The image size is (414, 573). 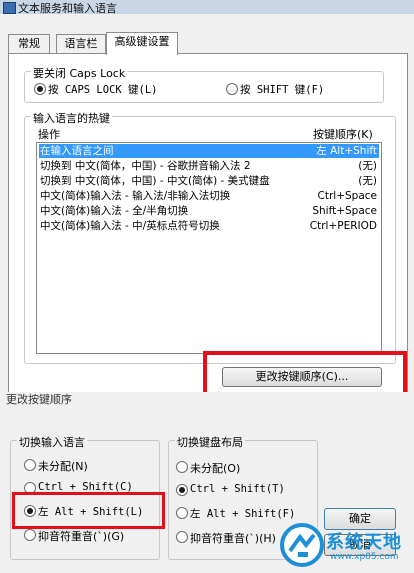 I want to click on layout-ctrl-shift-label: Ctrl + Shift(T), so click(x=237, y=489).